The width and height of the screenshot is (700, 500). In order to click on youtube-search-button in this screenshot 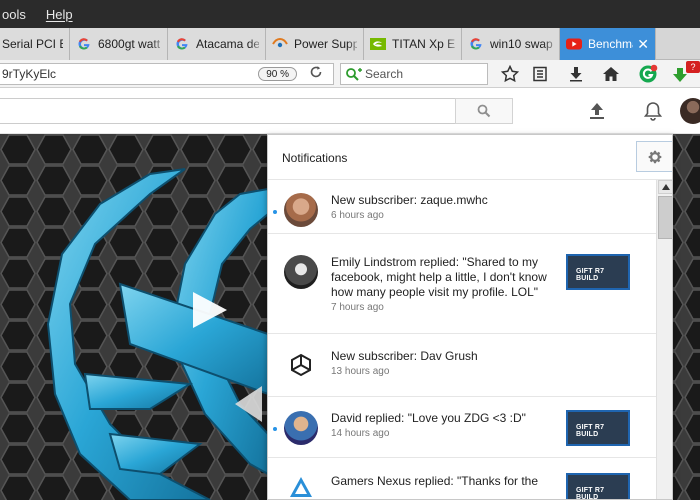, I will do `click(484, 111)`.